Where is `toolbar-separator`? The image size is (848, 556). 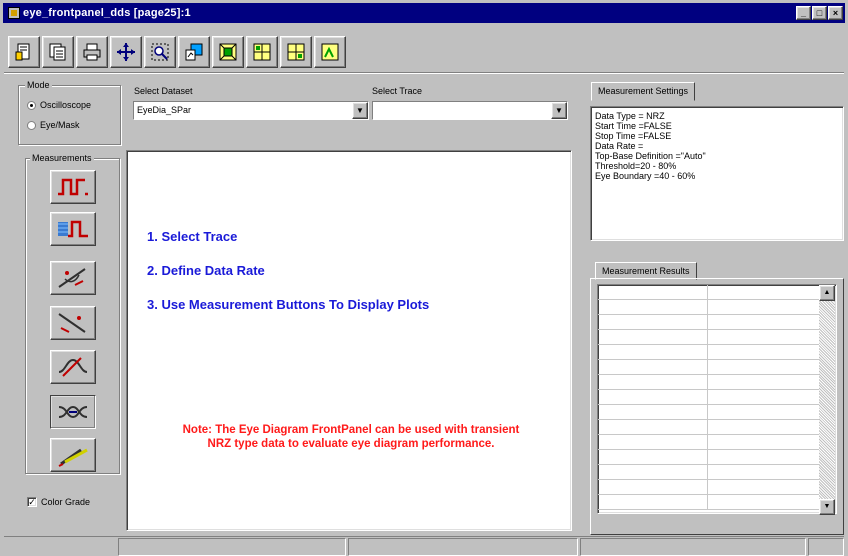
toolbar-separator is located at coordinates (424, 73).